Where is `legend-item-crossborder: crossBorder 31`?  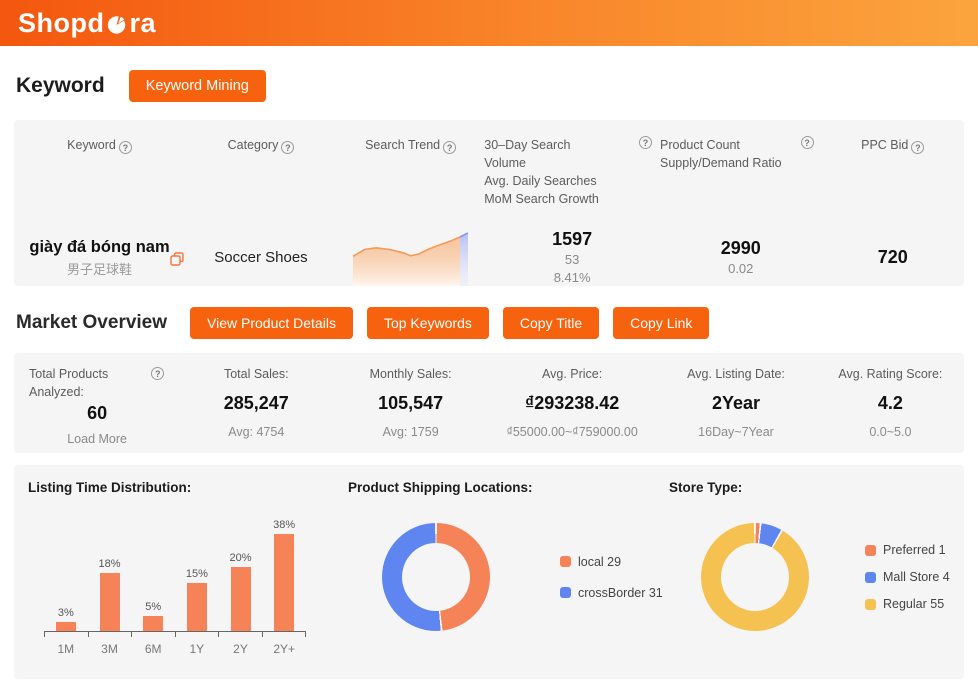
legend-item-crossborder: crossBorder 31 is located at coordinates (611, 593).